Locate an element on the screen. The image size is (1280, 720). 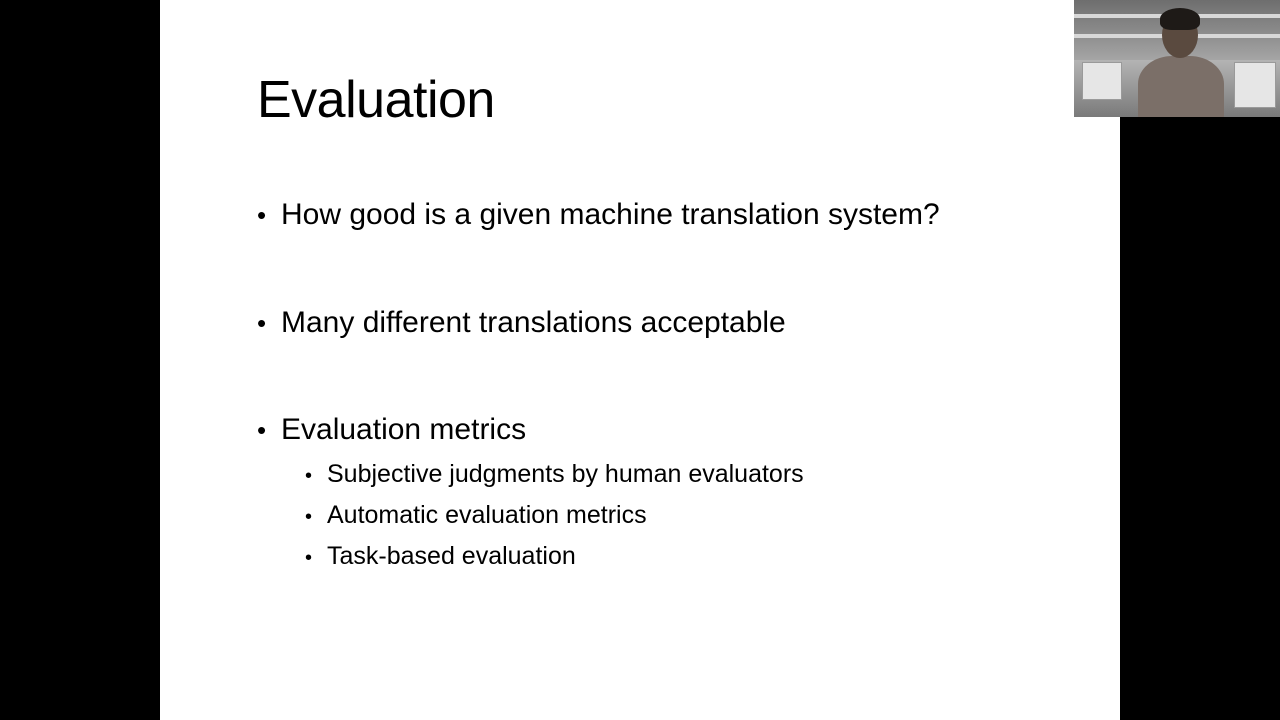
bullet-item: • Evaluation metrics is located at coordinates (391, 430).